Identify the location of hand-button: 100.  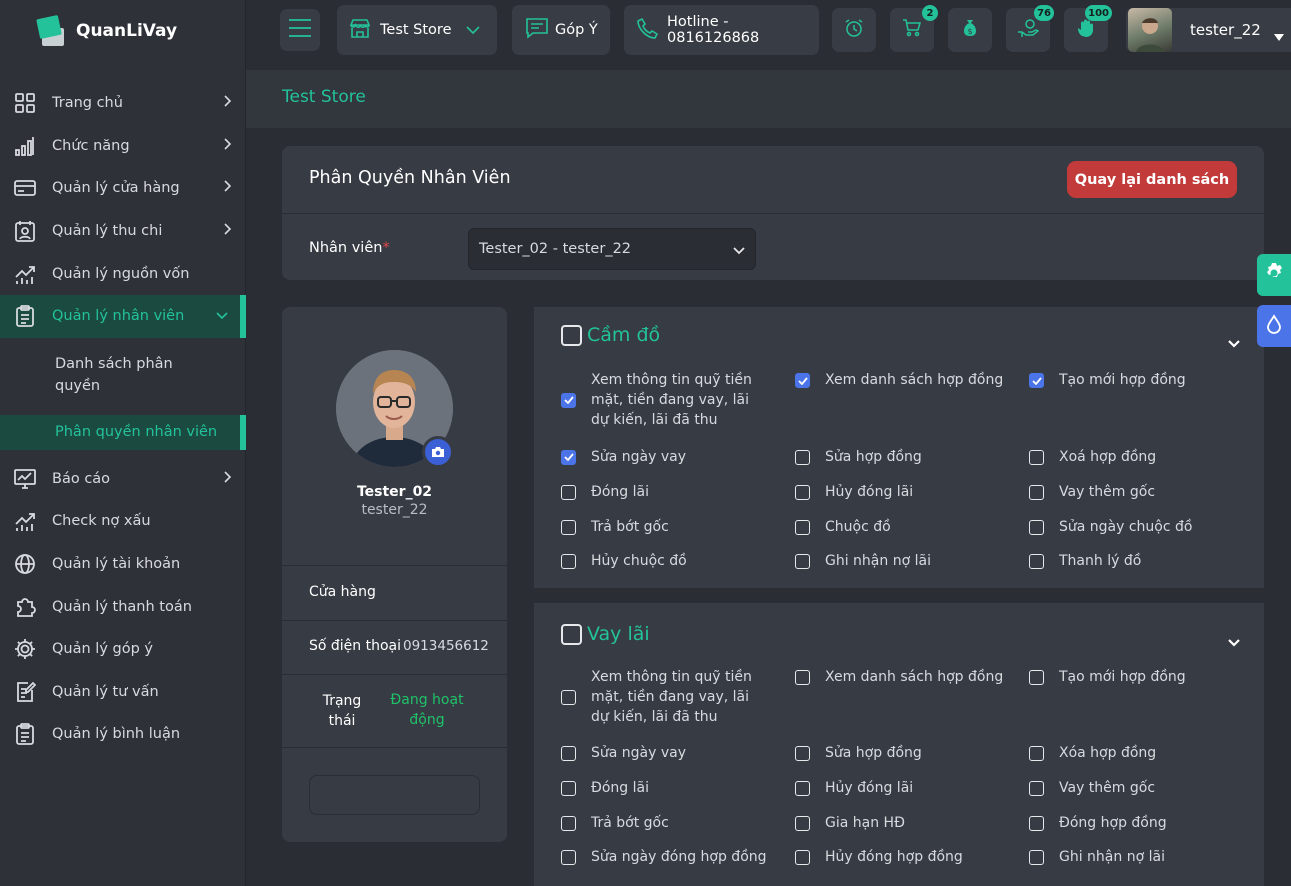
(1088, 28).